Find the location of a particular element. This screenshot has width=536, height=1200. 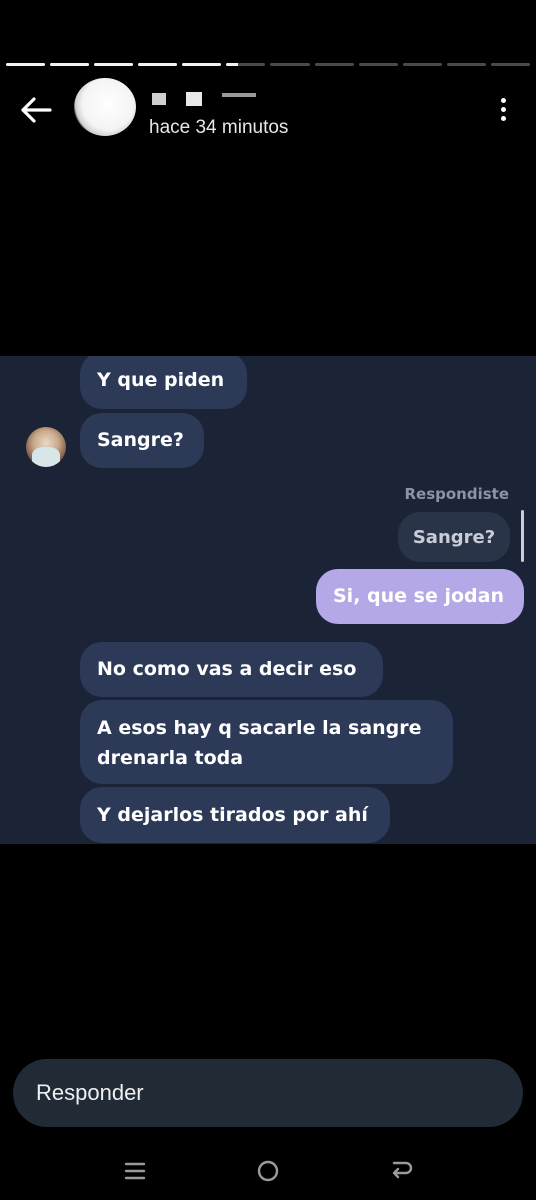

story-avatar is located at coordinates (105, 107).